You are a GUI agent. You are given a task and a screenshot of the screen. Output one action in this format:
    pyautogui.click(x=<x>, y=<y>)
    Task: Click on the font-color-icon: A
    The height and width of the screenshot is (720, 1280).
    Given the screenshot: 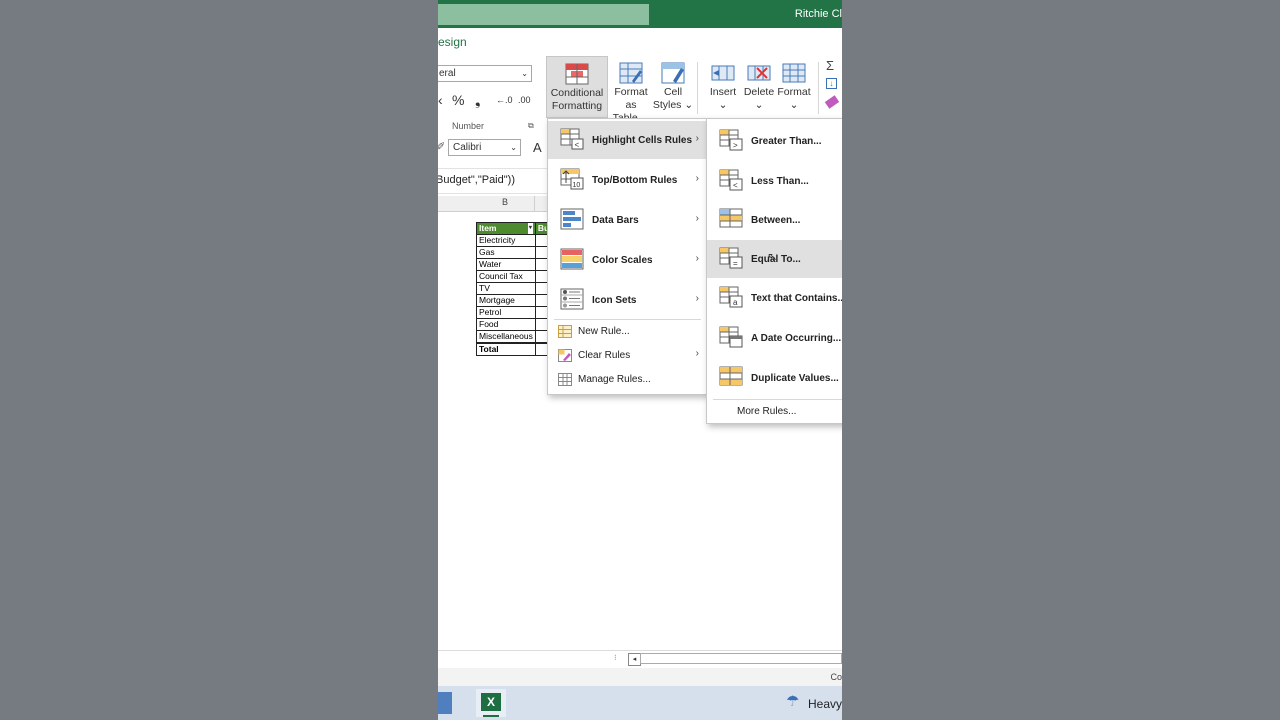 What is the action you would take?
    pyautogui.click(x=537, y=147)
    